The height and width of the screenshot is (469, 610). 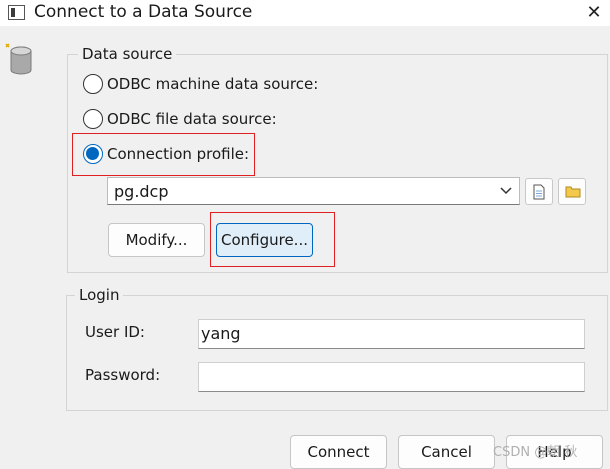 I want to click on radio-odbc-machine: ODBC machine data source:, so click(x=200, y=84).